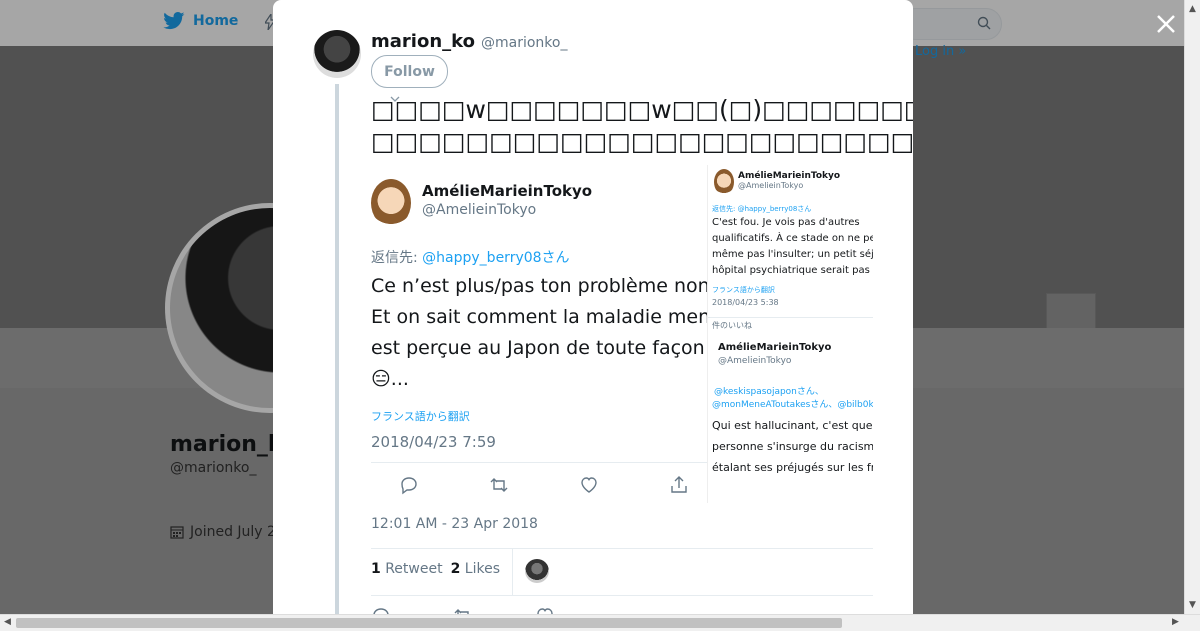 The height and width of the screenshot is (631, 1200). I want to click on like-stat-label: Likes, so click(482, 569).